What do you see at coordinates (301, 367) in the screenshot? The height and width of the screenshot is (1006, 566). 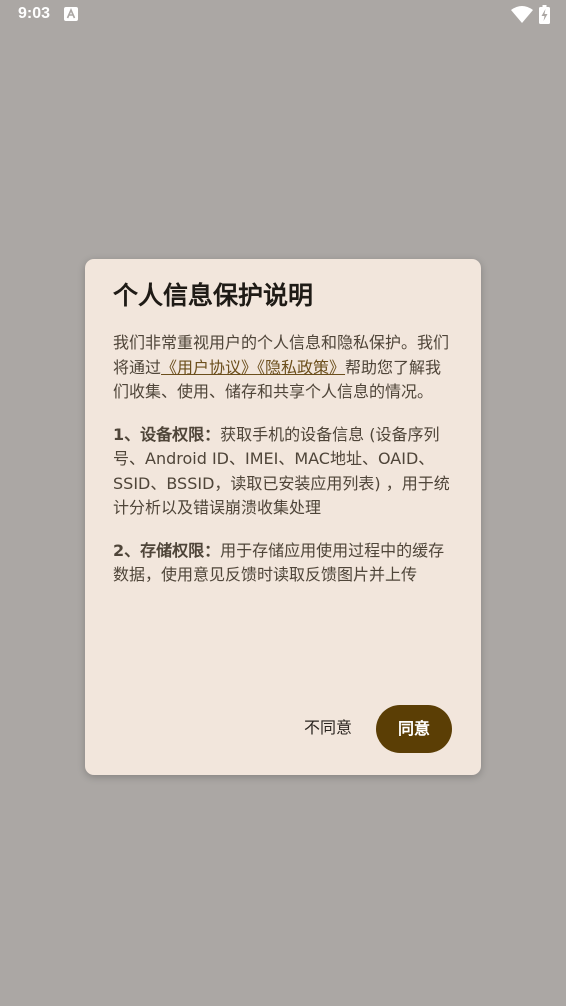 I see `privacy-policy-link: 《隐私政策》` at bounding box center [301, 367].